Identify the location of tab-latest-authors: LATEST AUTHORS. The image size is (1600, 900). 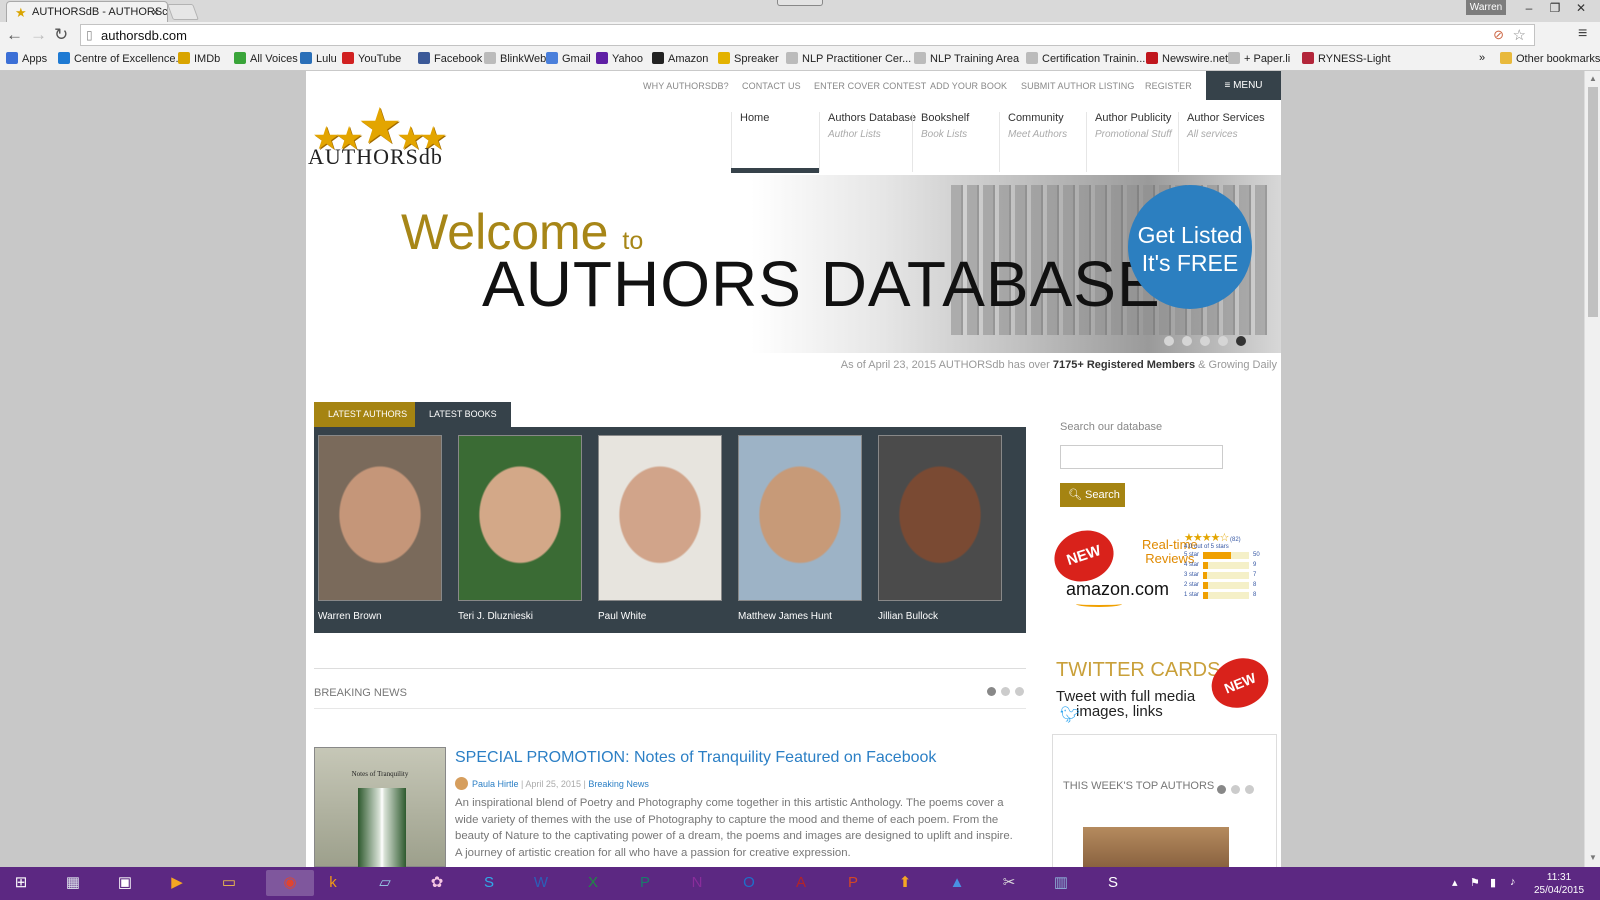
(368, 414).